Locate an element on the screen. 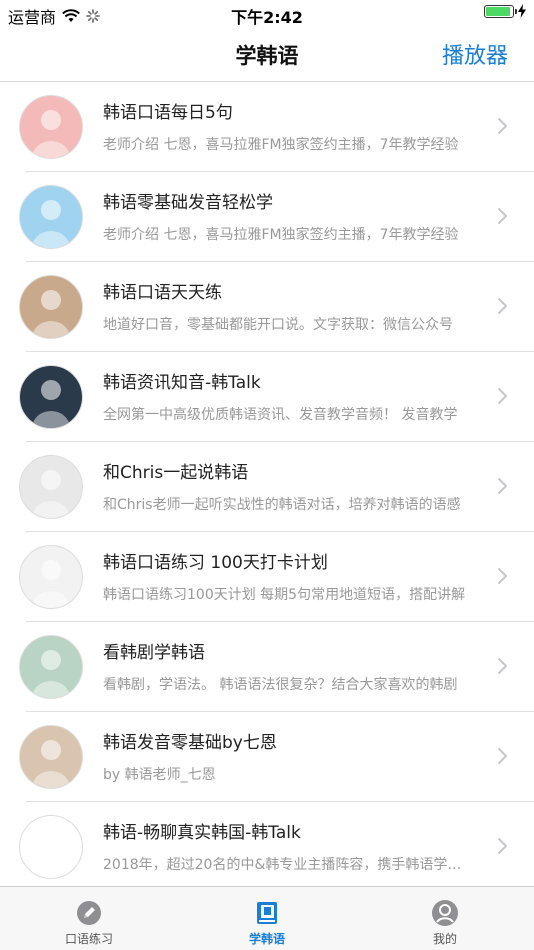  list-item-title: 韩语口语天天练 is located at coordinates (162, 293).